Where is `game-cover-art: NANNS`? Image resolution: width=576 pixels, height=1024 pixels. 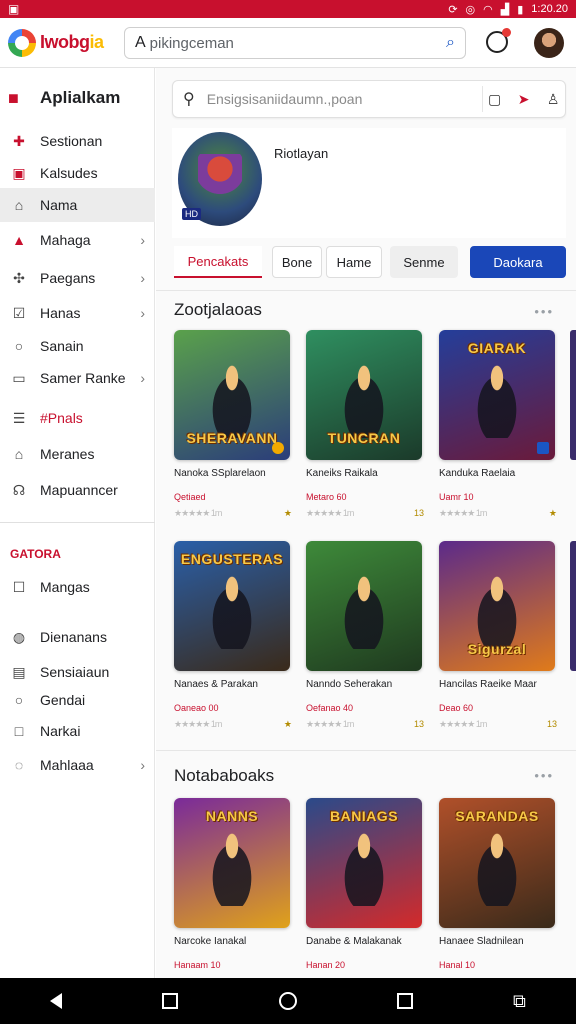
game-cover-art: NANNS is located at coordinates (232, 863).